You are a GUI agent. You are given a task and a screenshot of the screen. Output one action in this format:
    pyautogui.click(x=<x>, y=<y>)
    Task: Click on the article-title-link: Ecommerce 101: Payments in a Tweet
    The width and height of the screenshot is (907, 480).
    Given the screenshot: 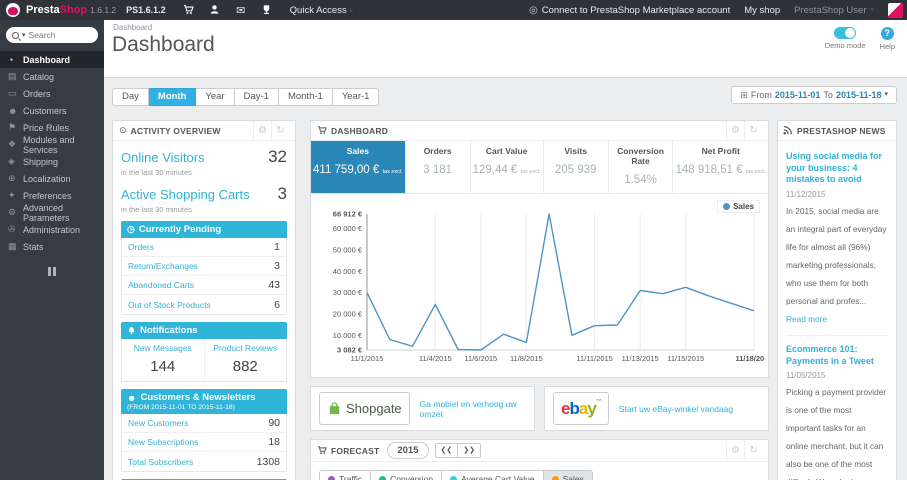 What is the action you would take?
    pyautogui.click(x=837, y=355)
    